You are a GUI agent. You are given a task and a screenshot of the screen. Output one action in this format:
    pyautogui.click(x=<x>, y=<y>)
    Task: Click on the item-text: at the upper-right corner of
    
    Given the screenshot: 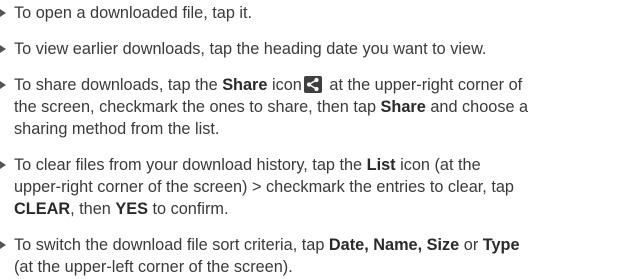 What is the action you would take?
    pyautogui.click(x=423, y=85)
    